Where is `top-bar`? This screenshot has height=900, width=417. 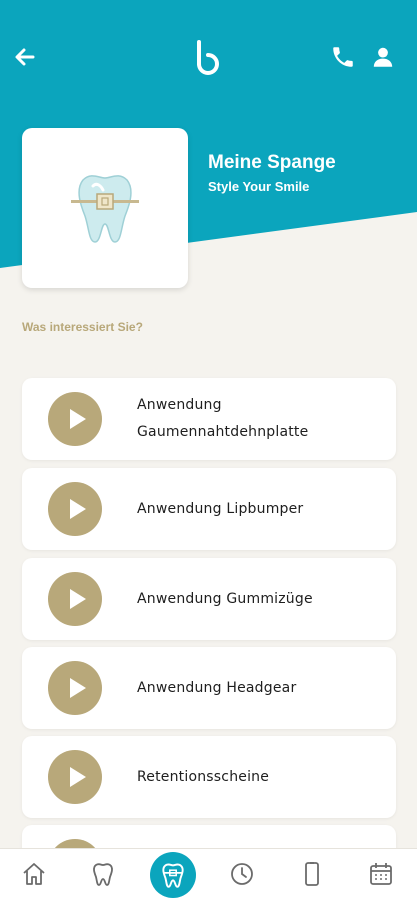
top-bar is located at coordinates (208, 58).